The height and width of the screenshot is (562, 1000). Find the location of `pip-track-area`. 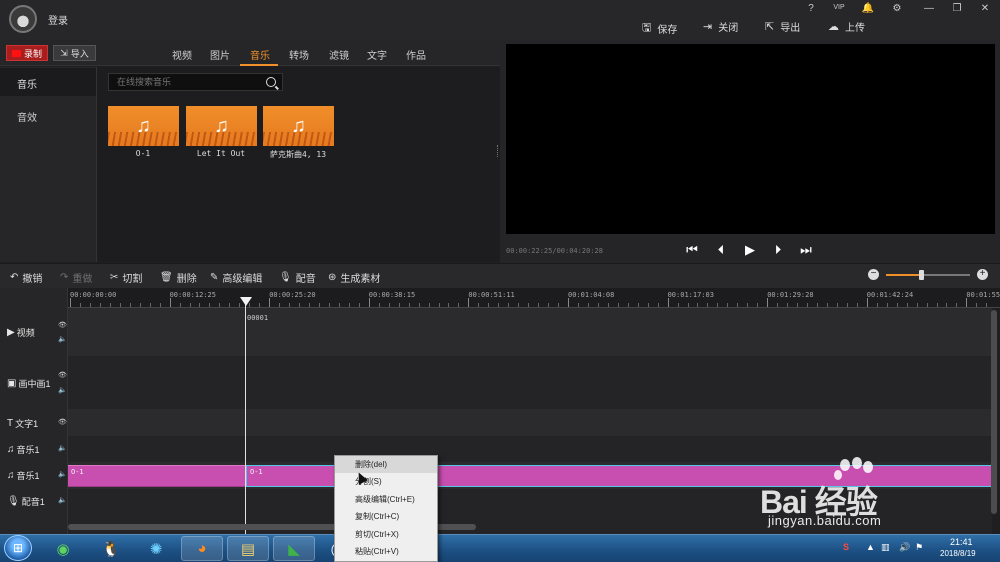

pip-track-area is located at coordinates (530, 382).